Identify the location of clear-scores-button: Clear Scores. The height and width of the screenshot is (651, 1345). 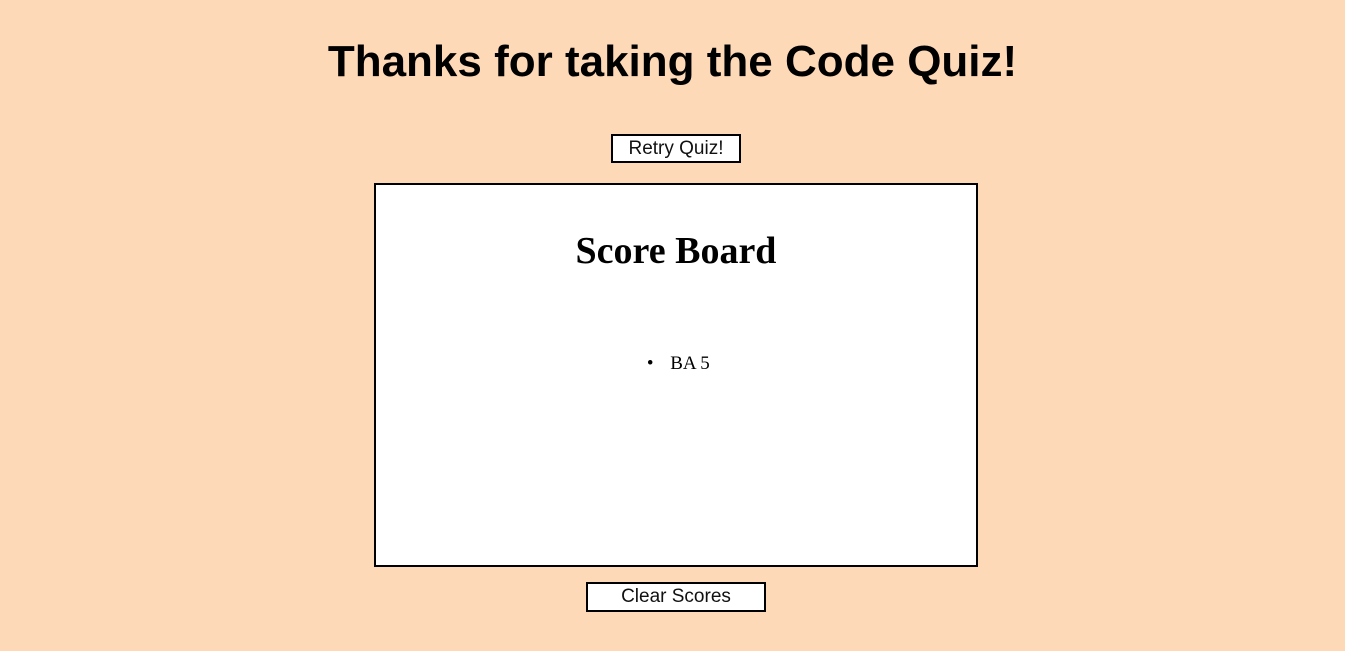
(676, 597).